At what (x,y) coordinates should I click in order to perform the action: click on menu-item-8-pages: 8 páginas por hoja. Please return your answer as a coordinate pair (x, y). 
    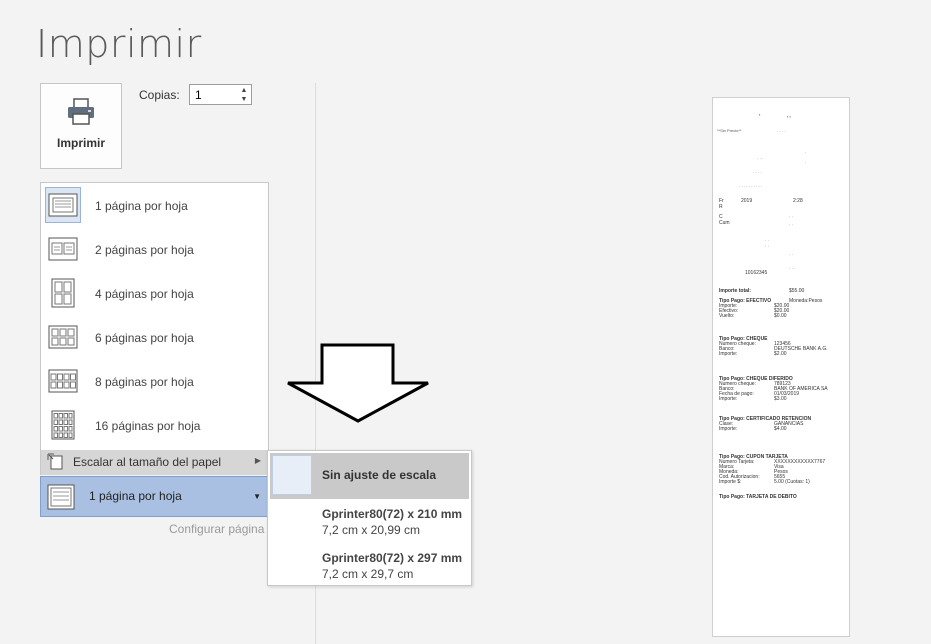
    Looking at the image, I should click on (154, 381).